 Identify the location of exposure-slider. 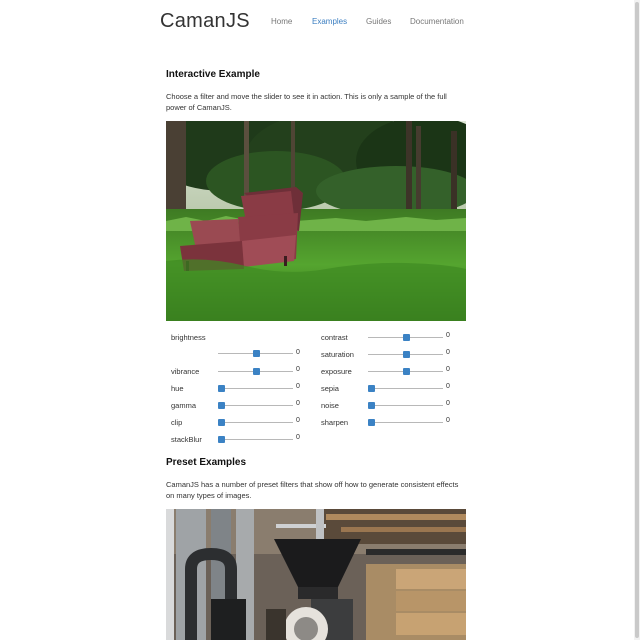
(405, 372).